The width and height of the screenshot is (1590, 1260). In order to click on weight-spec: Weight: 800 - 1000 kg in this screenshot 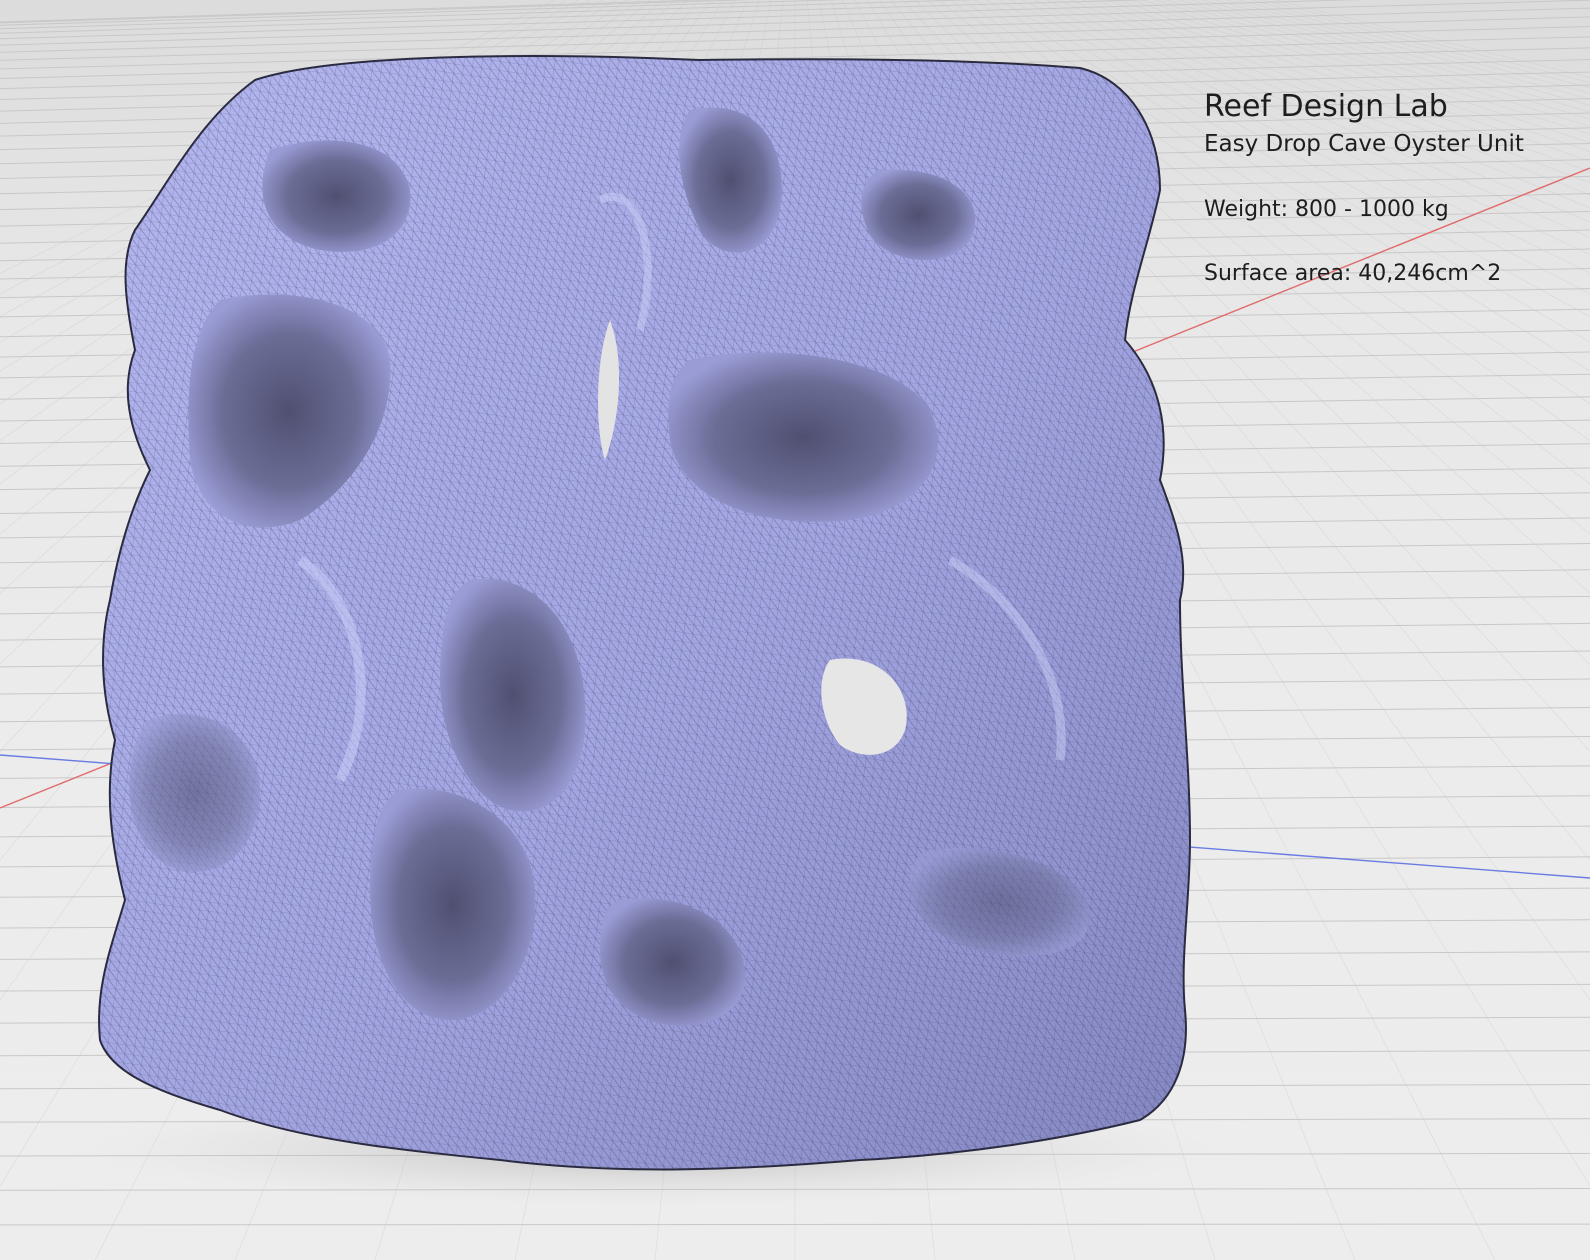, I will do `click(1326, 210)`.